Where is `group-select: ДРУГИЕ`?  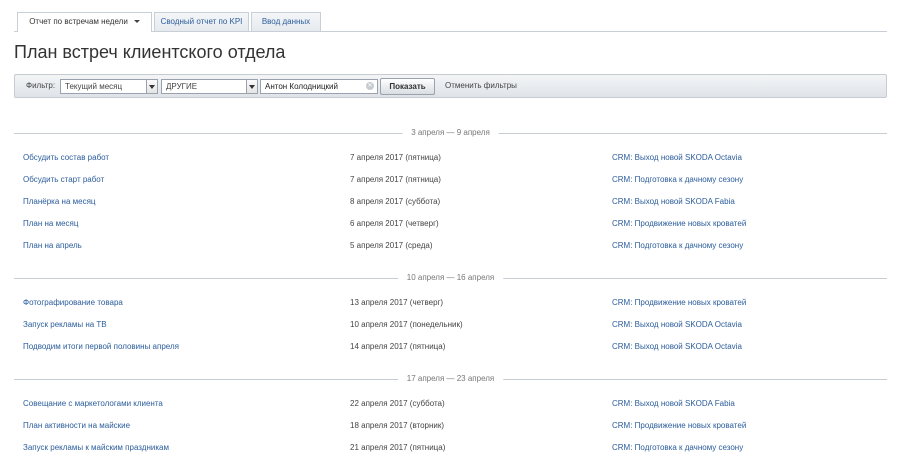 group-select: ДРУГИЕ is located at coordinates (209, 86).